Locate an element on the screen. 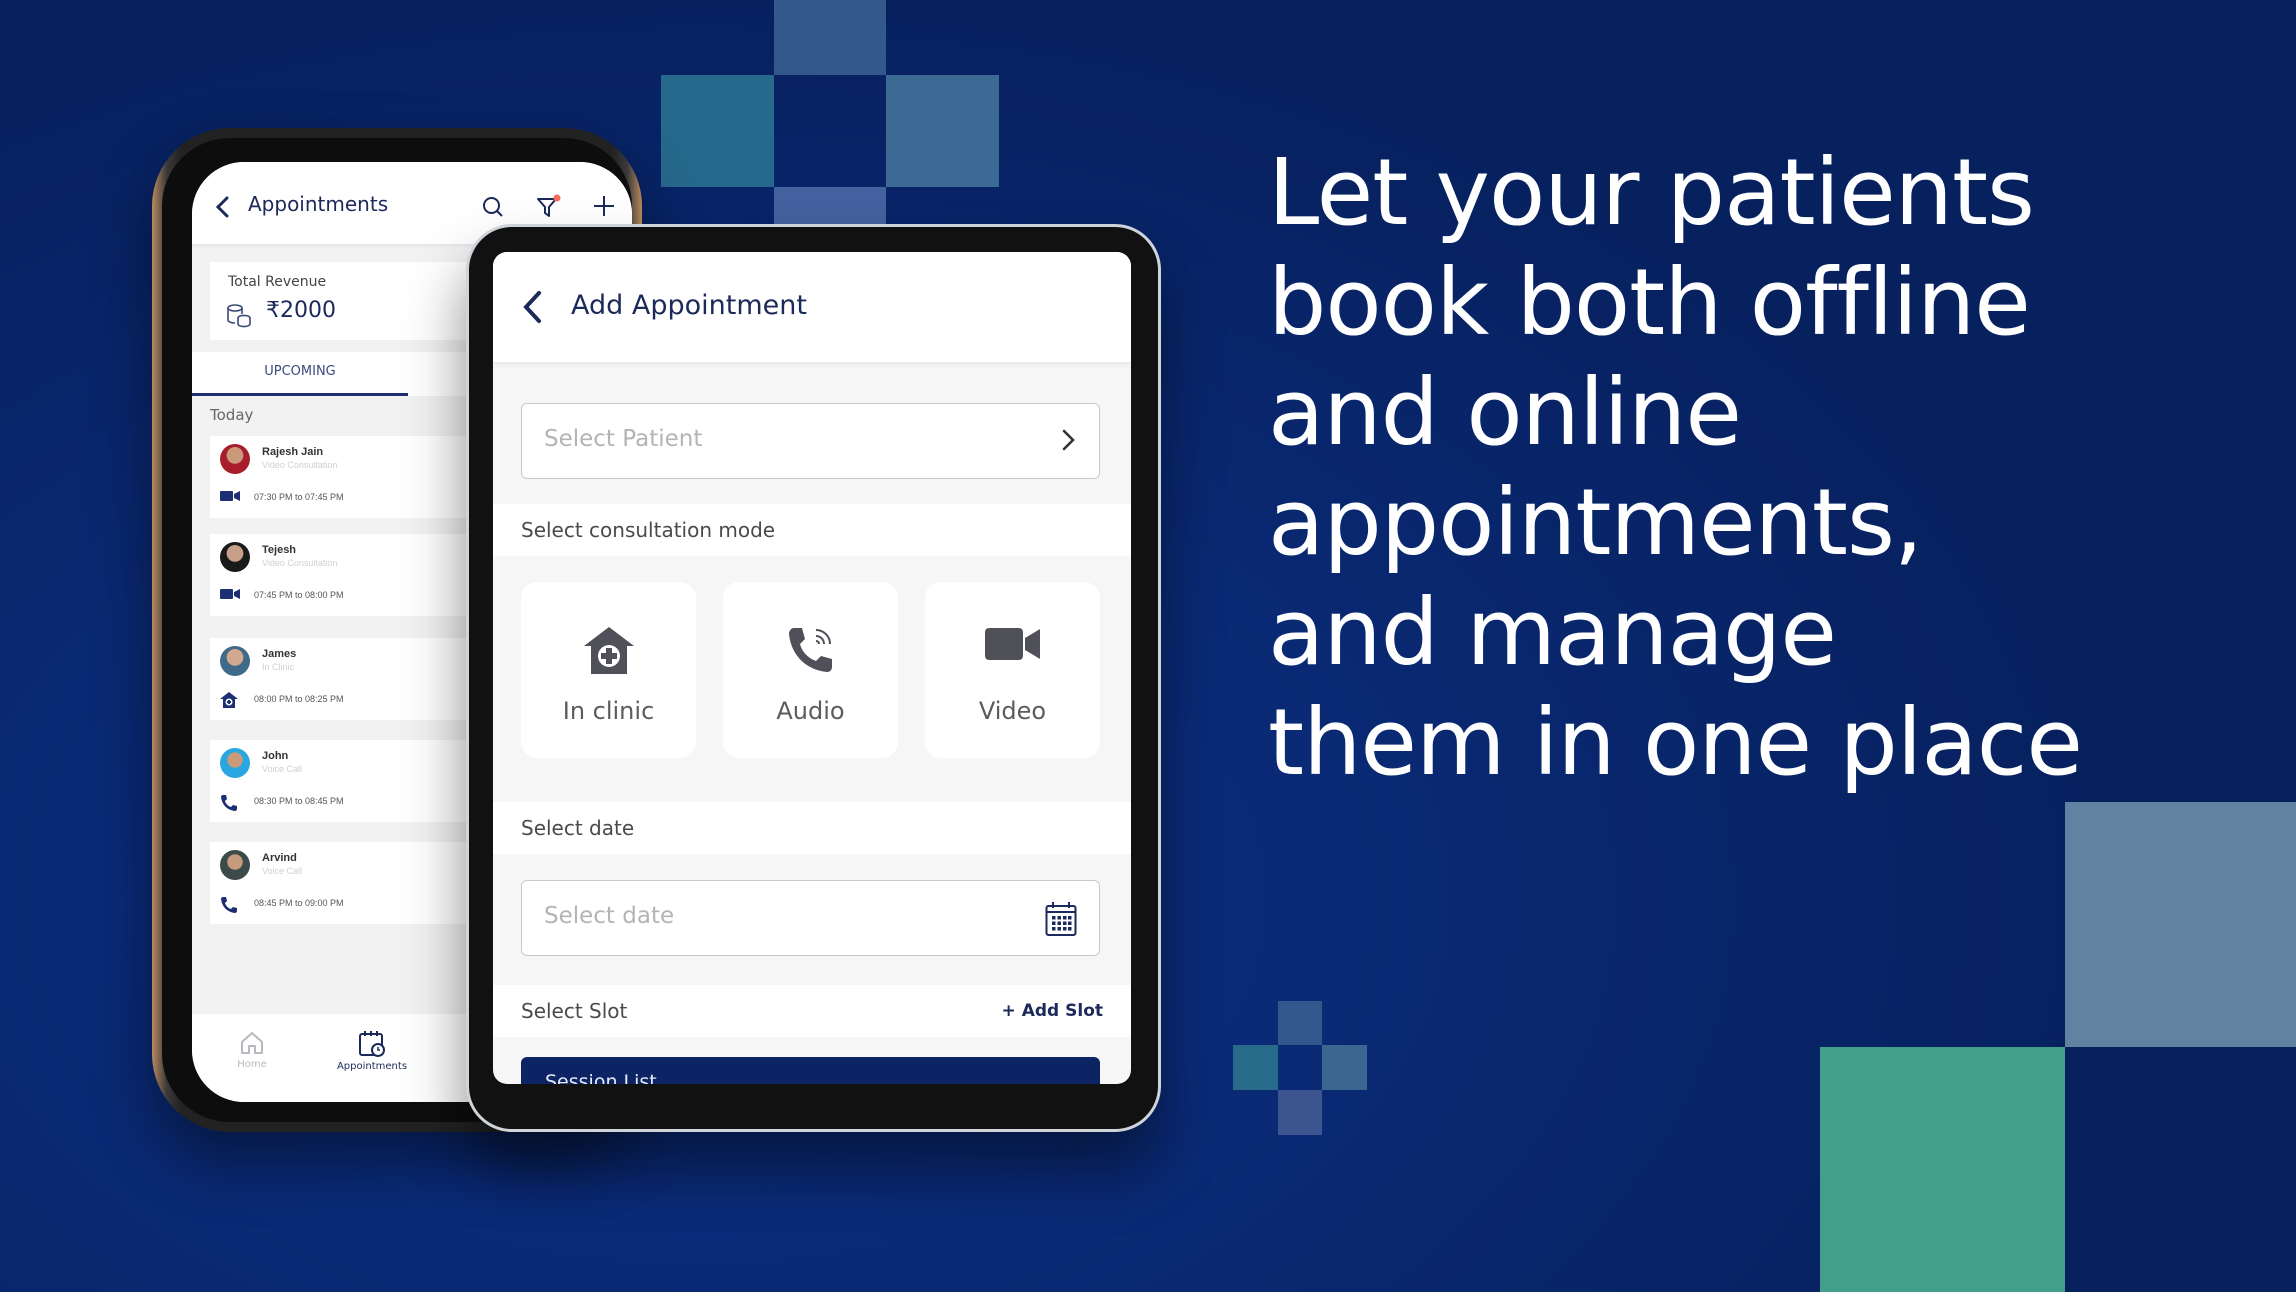 Image resolution: width=2296 pixels, height=1292 pixels. consultation-mode: In Clinic is located at coordinates (278, 667).